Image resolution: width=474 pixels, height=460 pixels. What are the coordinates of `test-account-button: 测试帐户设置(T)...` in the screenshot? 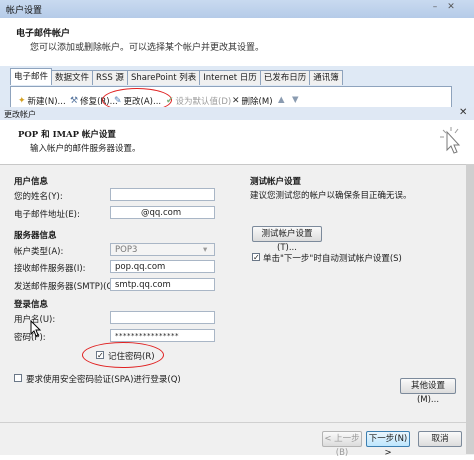 It's located at (287, 239).